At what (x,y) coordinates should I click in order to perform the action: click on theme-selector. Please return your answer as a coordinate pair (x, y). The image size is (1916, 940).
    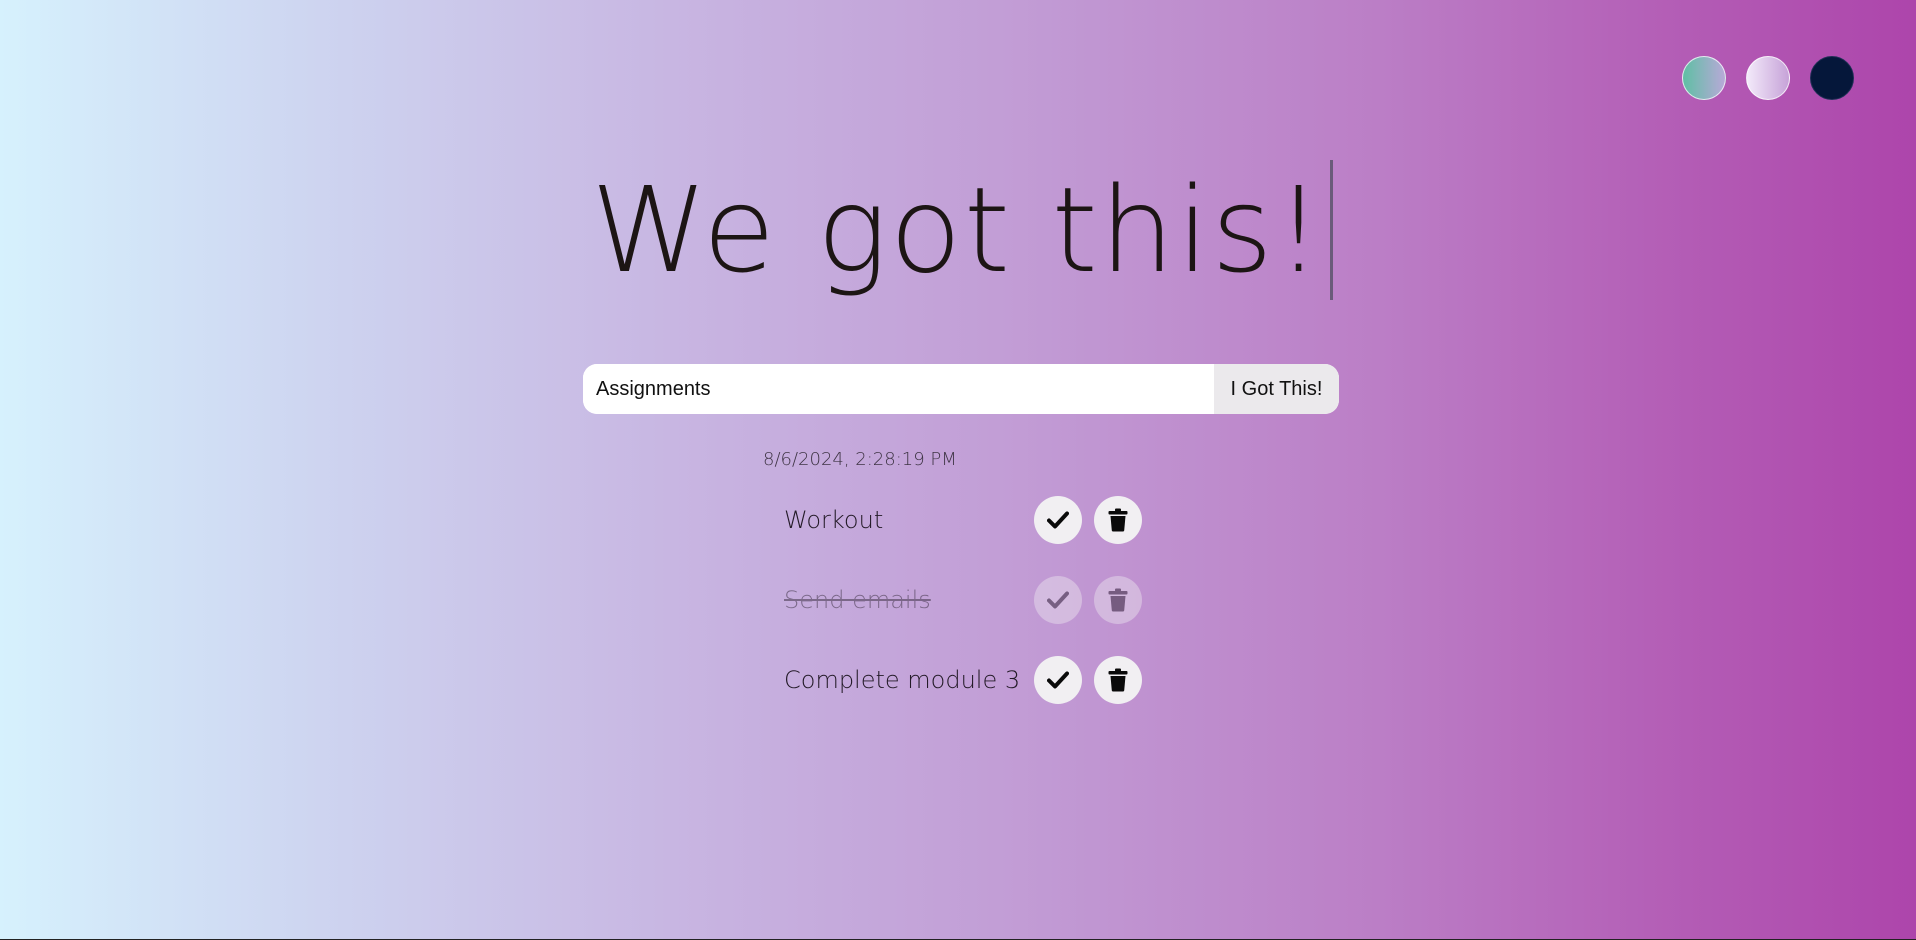
    Looking at the image, I should click on (1768, 78).